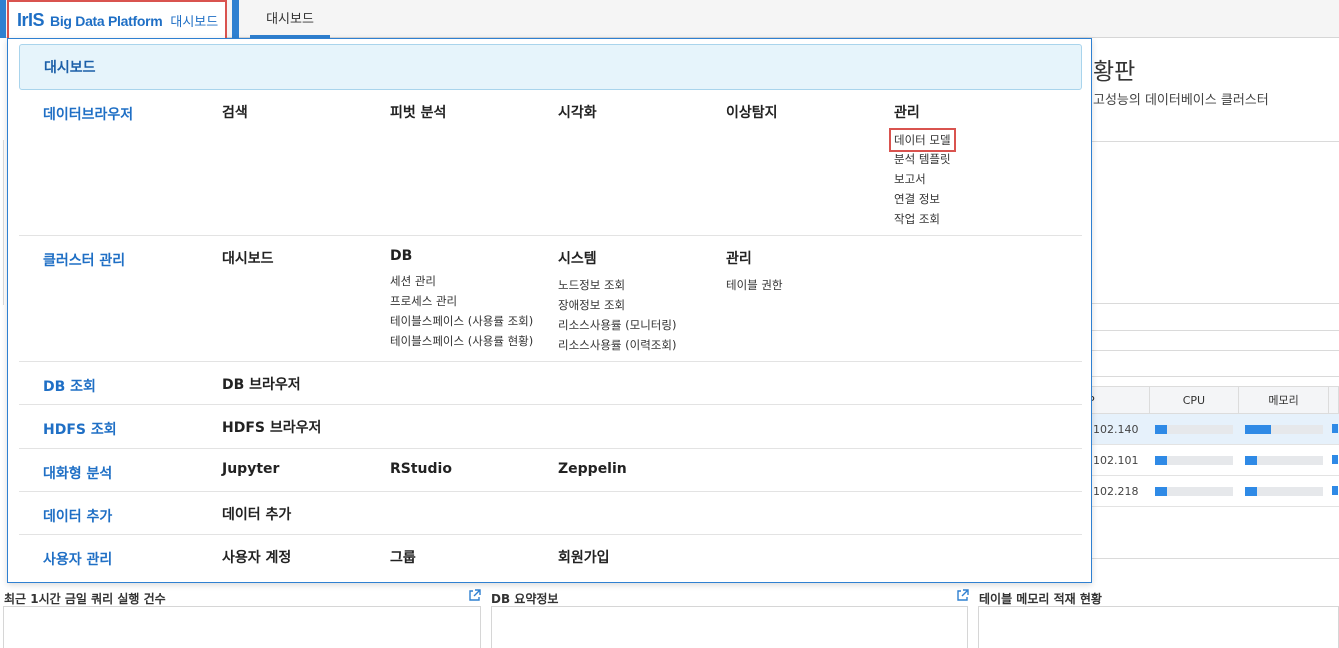 This screenshot has width=1339, height=648. I want to click on menu-column-head: DB 브라우저, so click(261, 384).